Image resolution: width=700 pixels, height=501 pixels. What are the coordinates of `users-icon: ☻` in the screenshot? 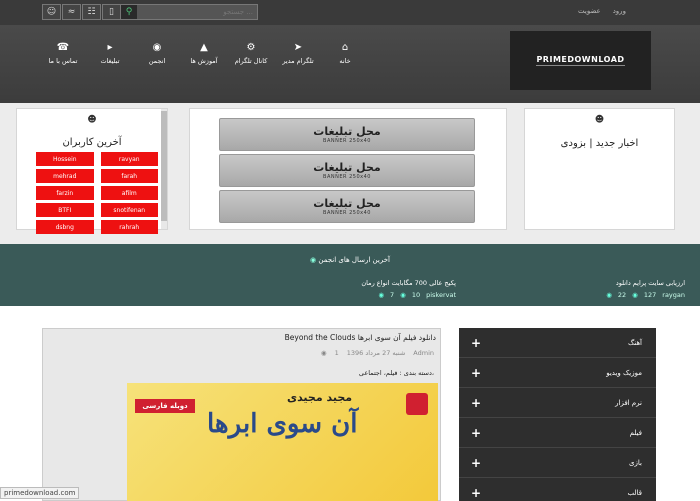 It's located at (599, 120).